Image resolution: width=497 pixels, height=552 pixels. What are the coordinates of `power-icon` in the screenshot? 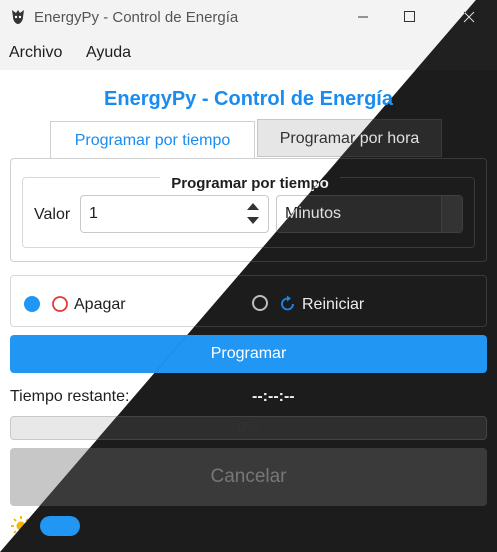 It's located at (60, 304).